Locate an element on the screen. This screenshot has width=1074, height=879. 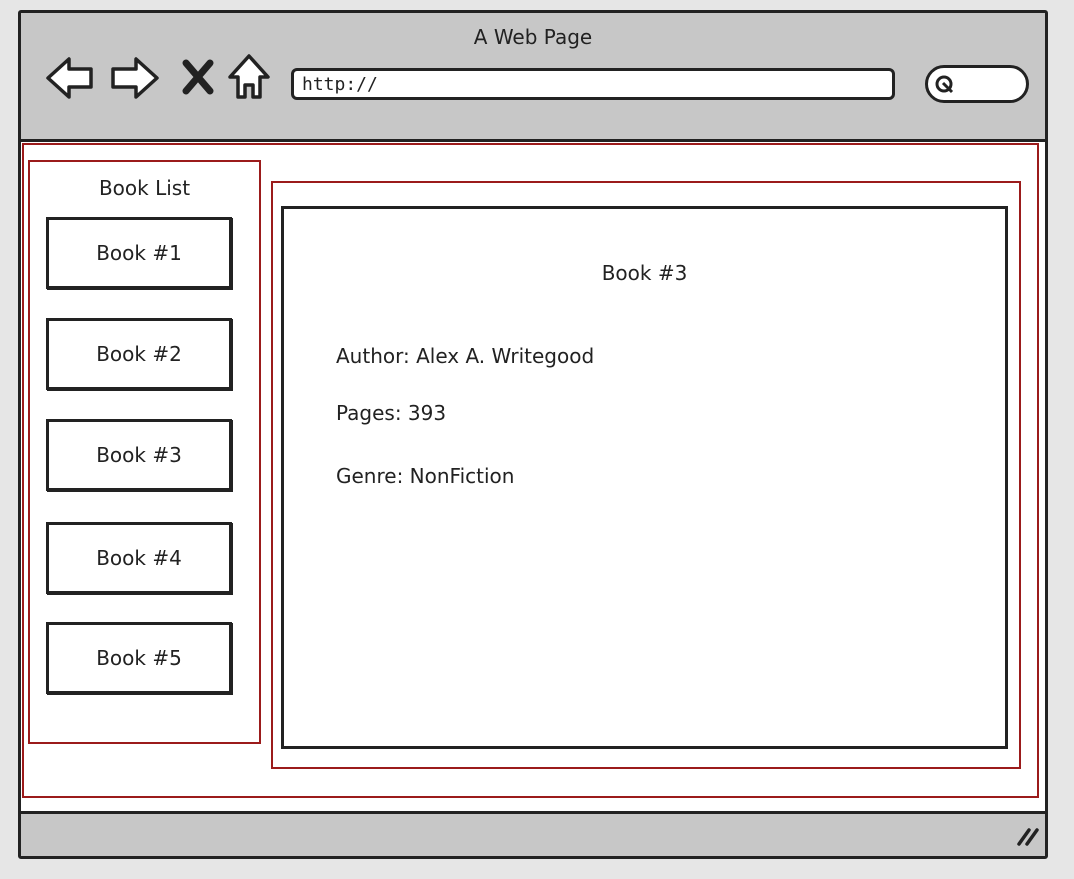
back-arrow-icon is located at coordinates (70, 80).